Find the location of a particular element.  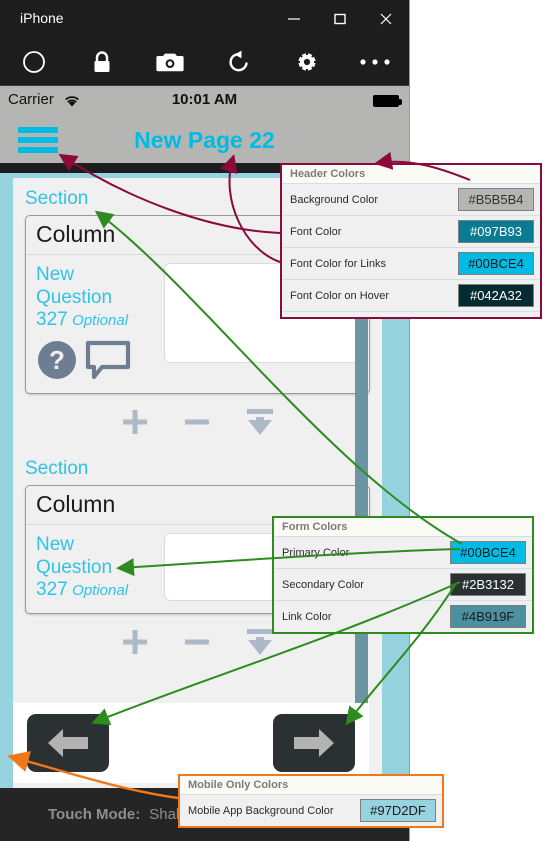

header-colors-title: Header Colors is located at coordinates (411, 174).